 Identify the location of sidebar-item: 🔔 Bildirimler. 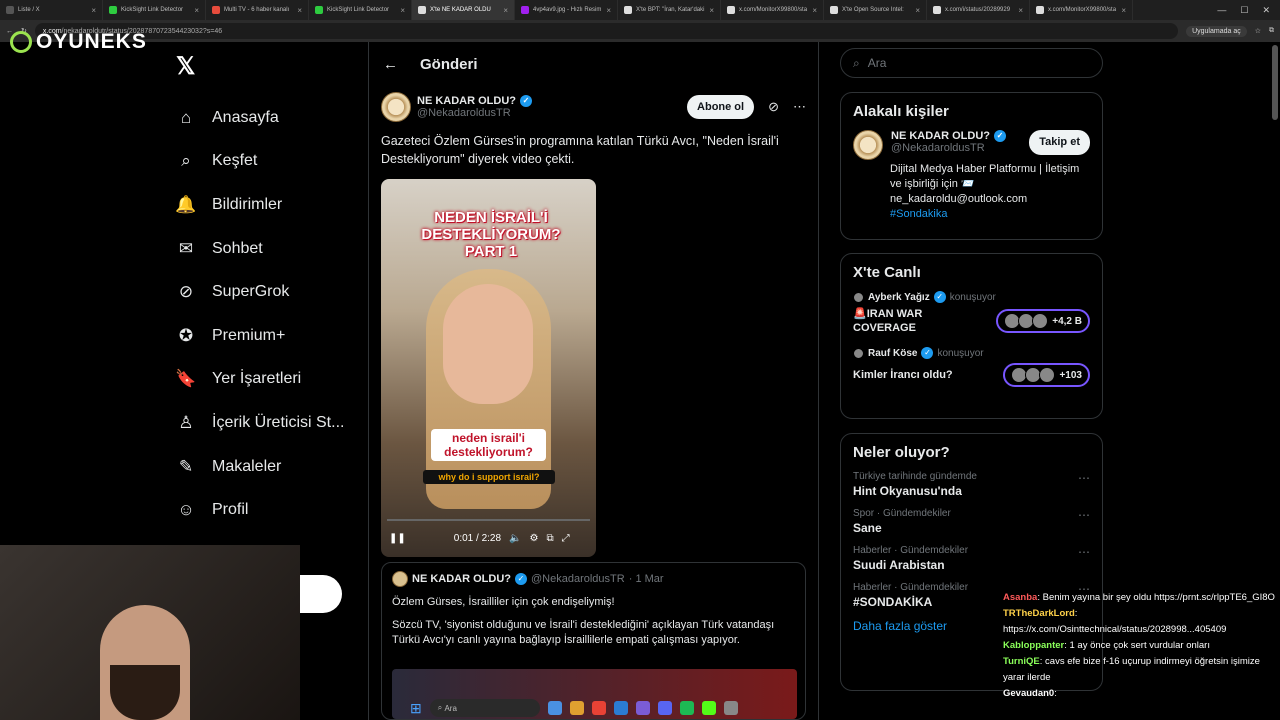
(259, 205).